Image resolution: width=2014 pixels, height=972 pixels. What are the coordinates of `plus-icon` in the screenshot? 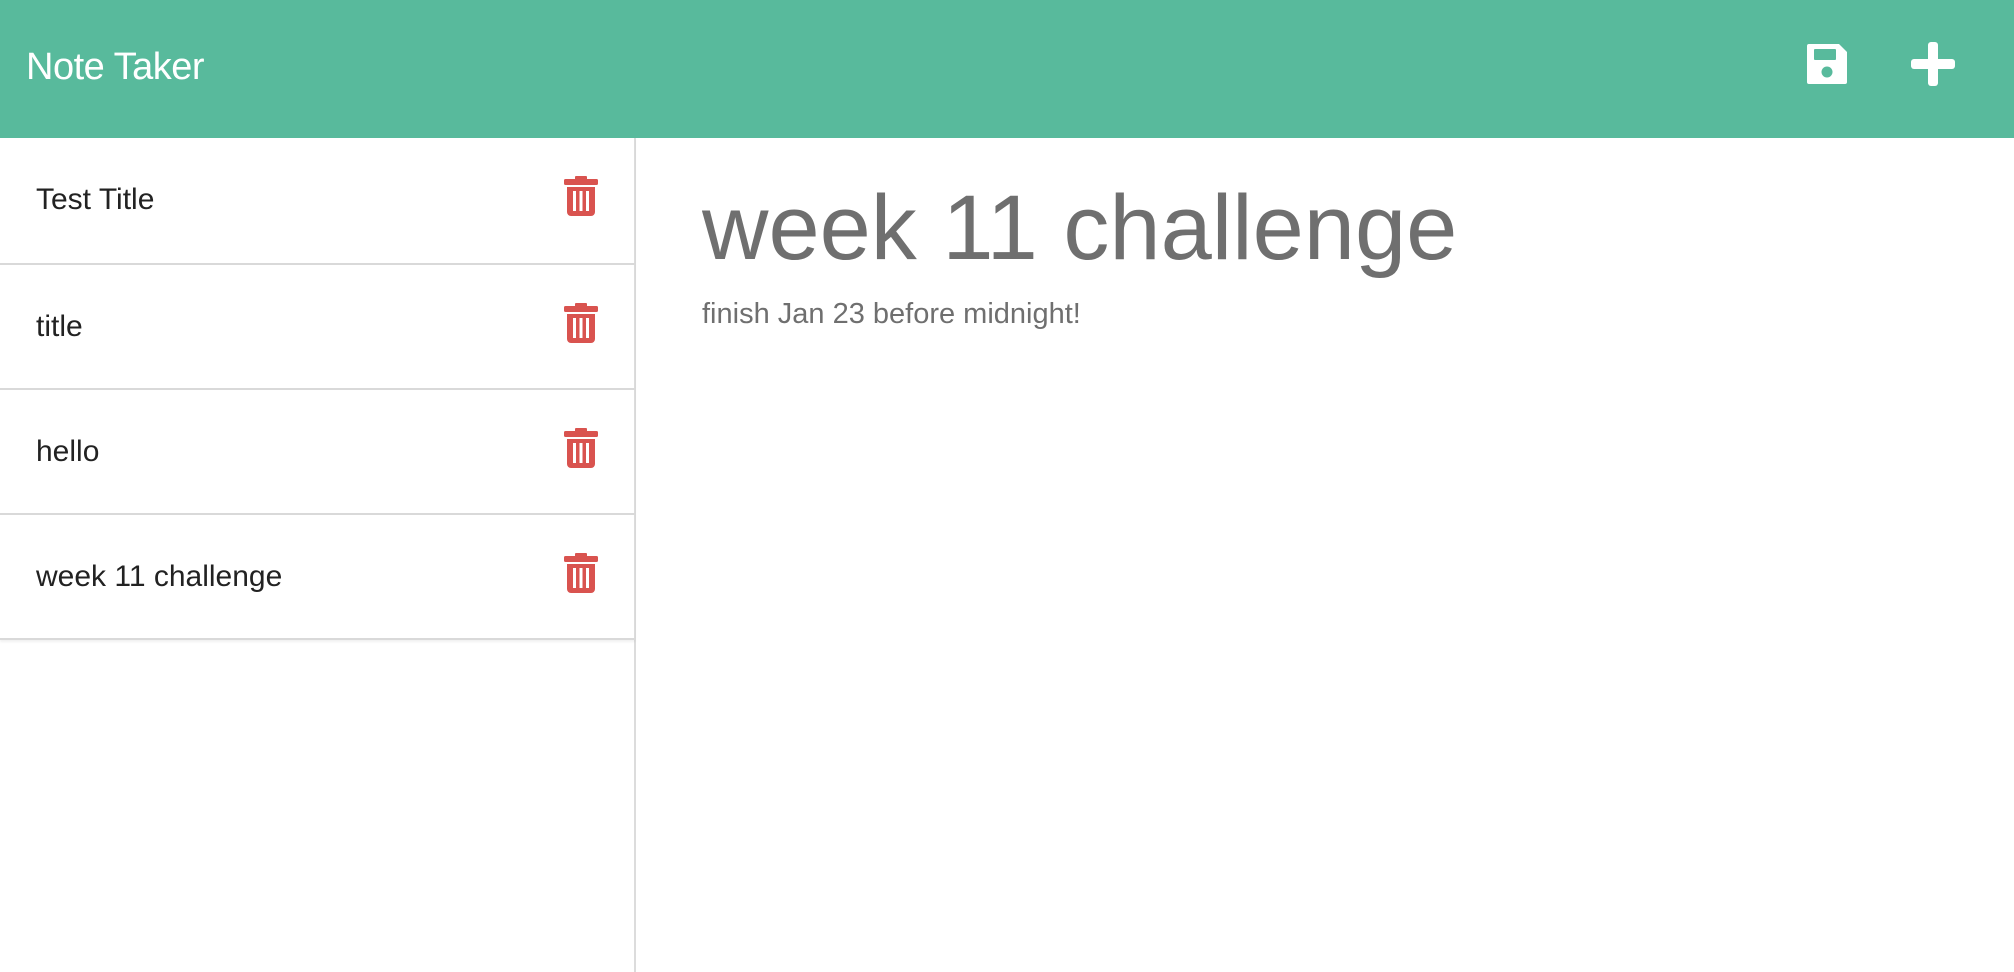 It's located at (1933, 64).